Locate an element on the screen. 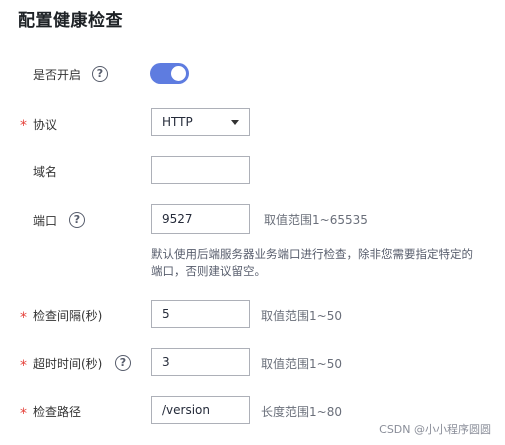 The height and width of the screenshot is (445, 505). caret-down-icon is located at coordinates (235, 122).